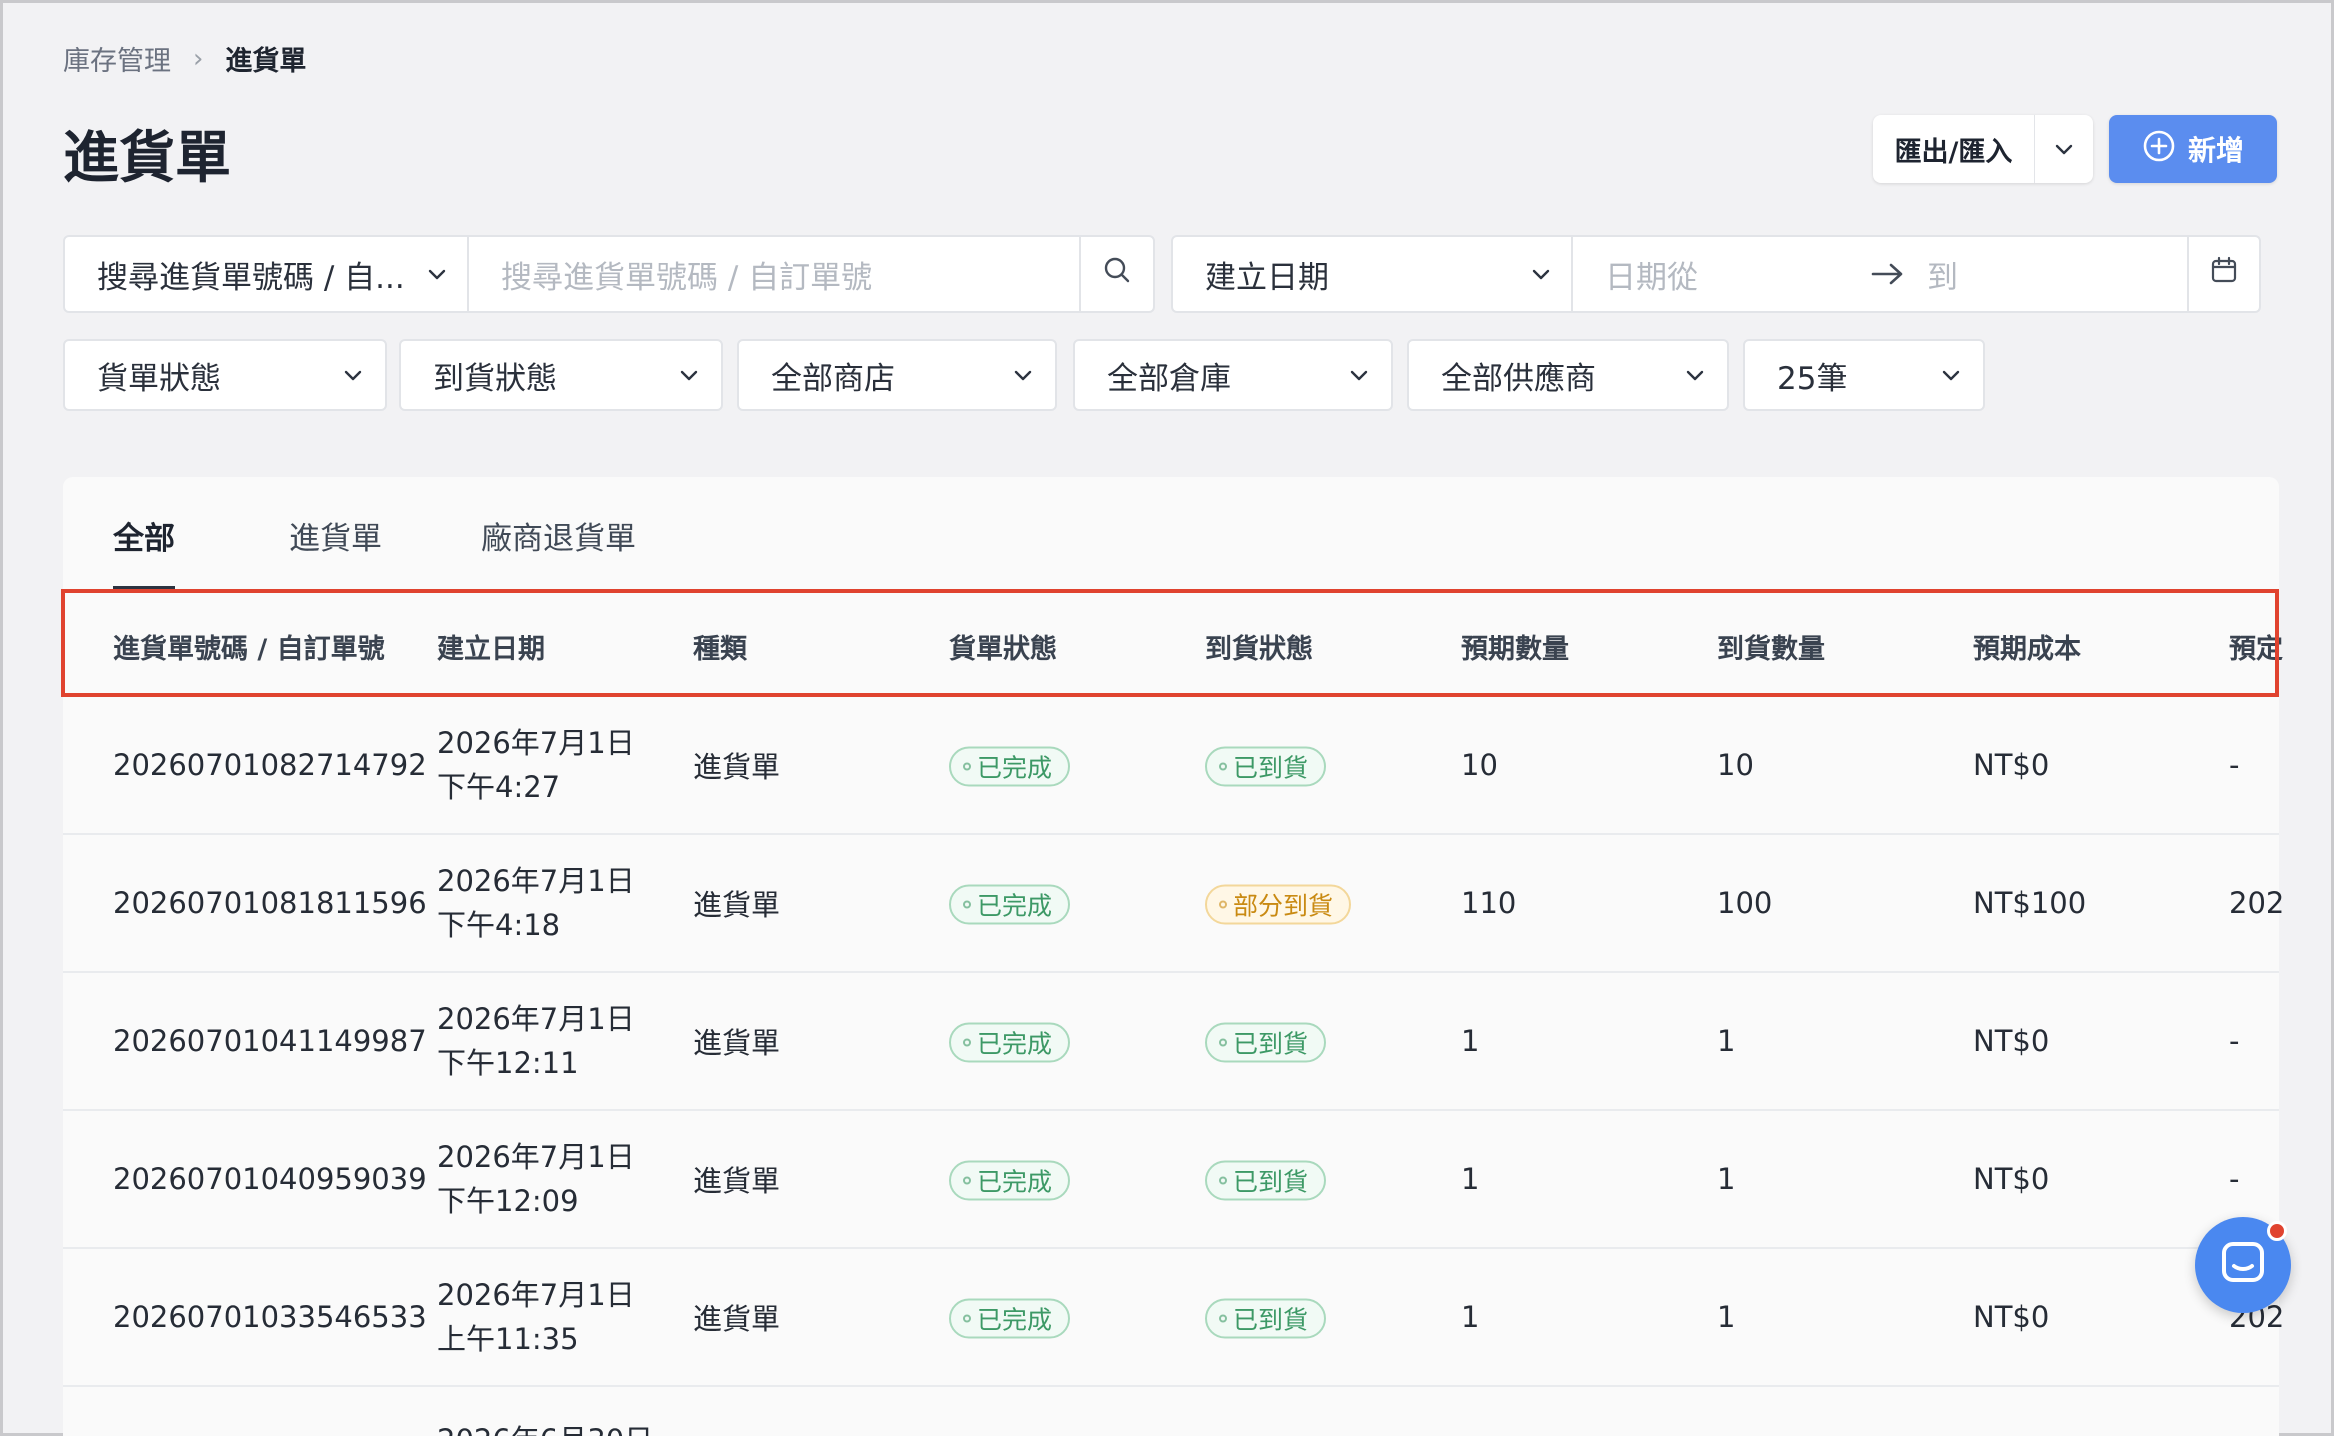 The image size is (2334, 1436). Describe the element at coordinates (249, 646) in the screenshot. I see `column-header: 進貨單號碼 / 自訂單號` at that location.